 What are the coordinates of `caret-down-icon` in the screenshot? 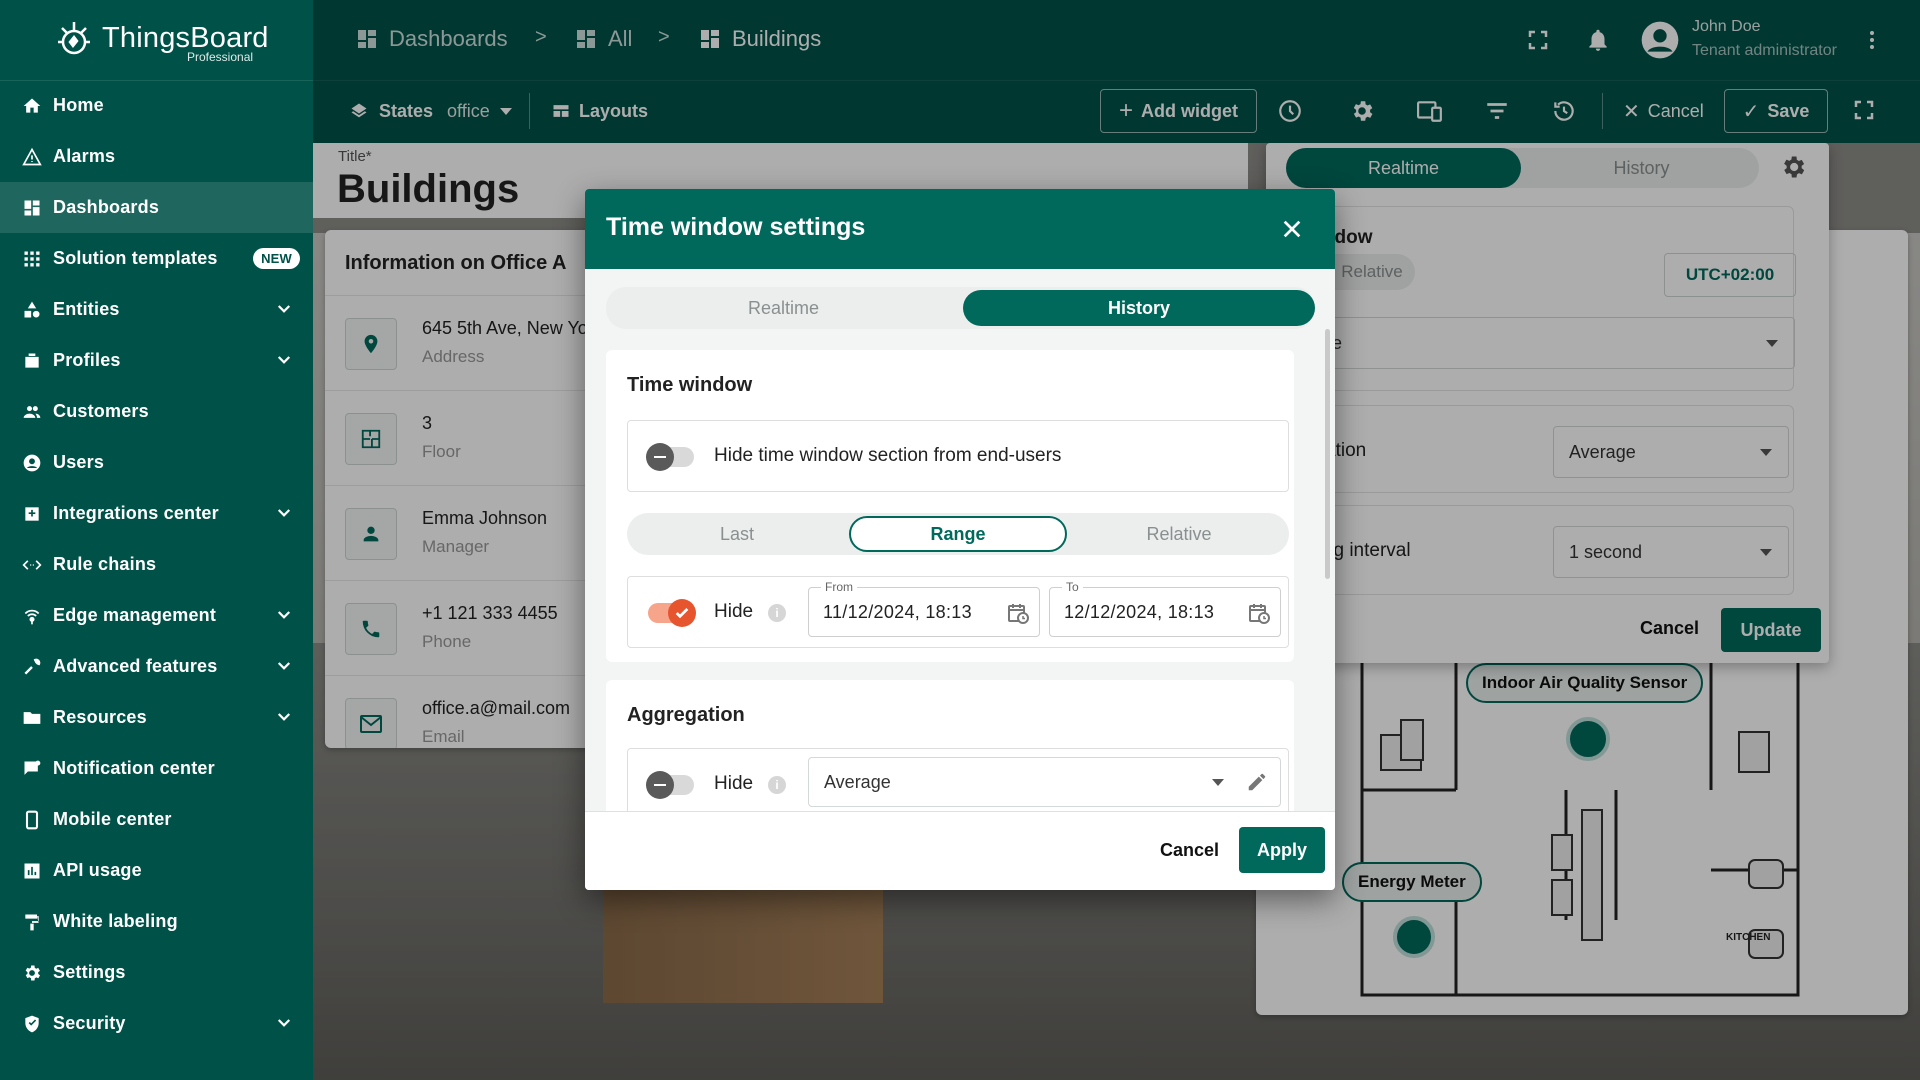 It's located at (1218, 782).